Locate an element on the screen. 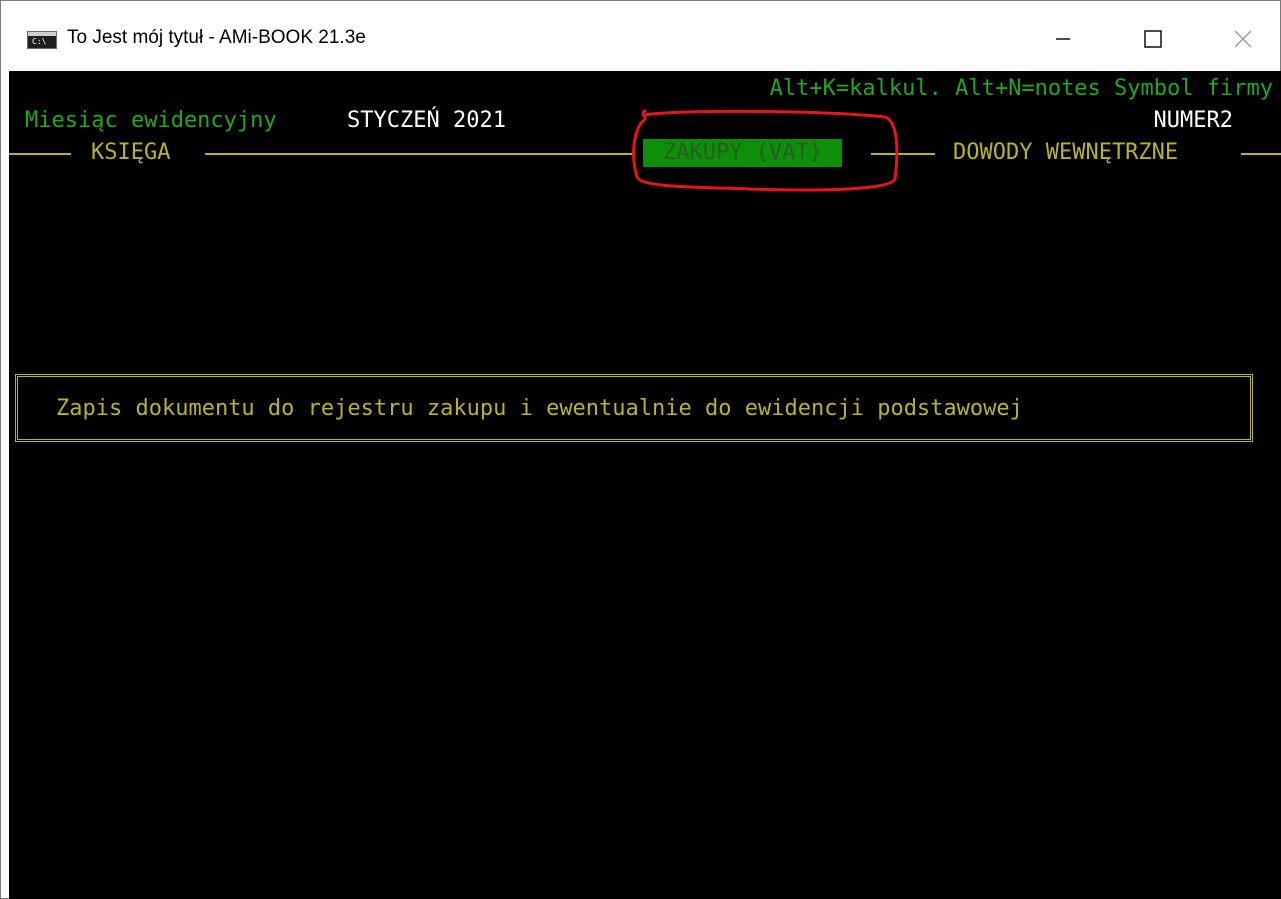  close-button is located at coordinates (1243, 39).